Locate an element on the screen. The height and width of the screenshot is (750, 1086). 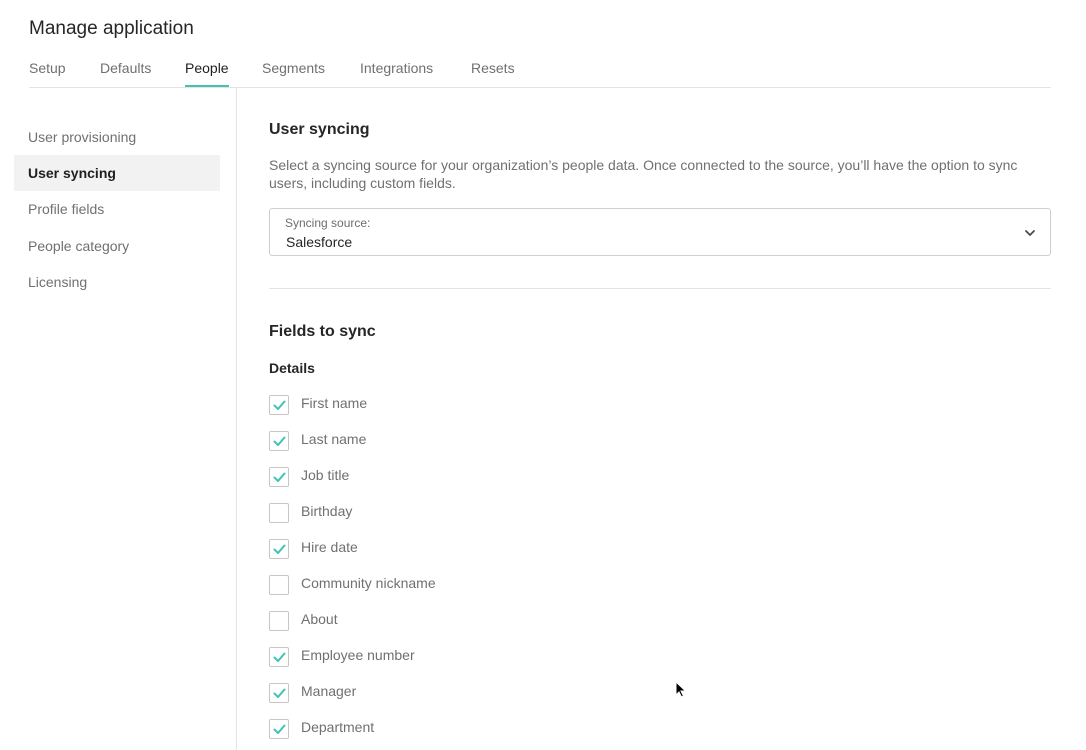
tab-integrations: Integrations is located at coordinates (396, 73).